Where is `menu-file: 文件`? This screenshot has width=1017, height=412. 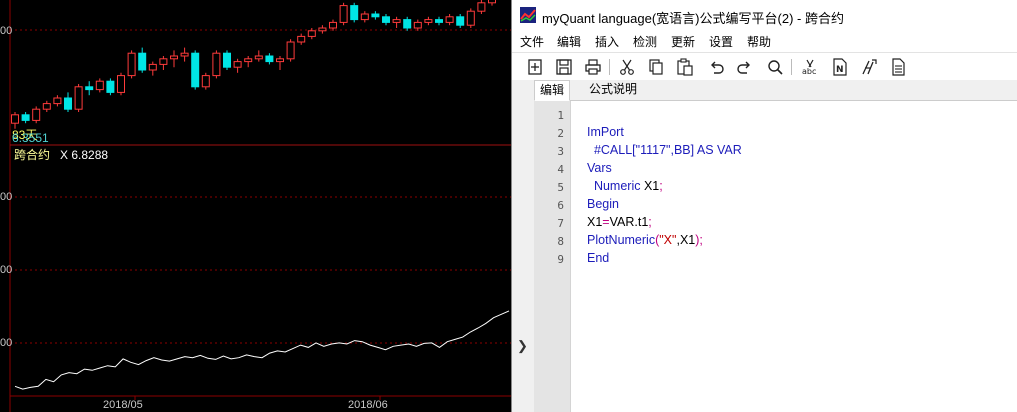
menu-file: 文件 is located at coordinates (532, 41).